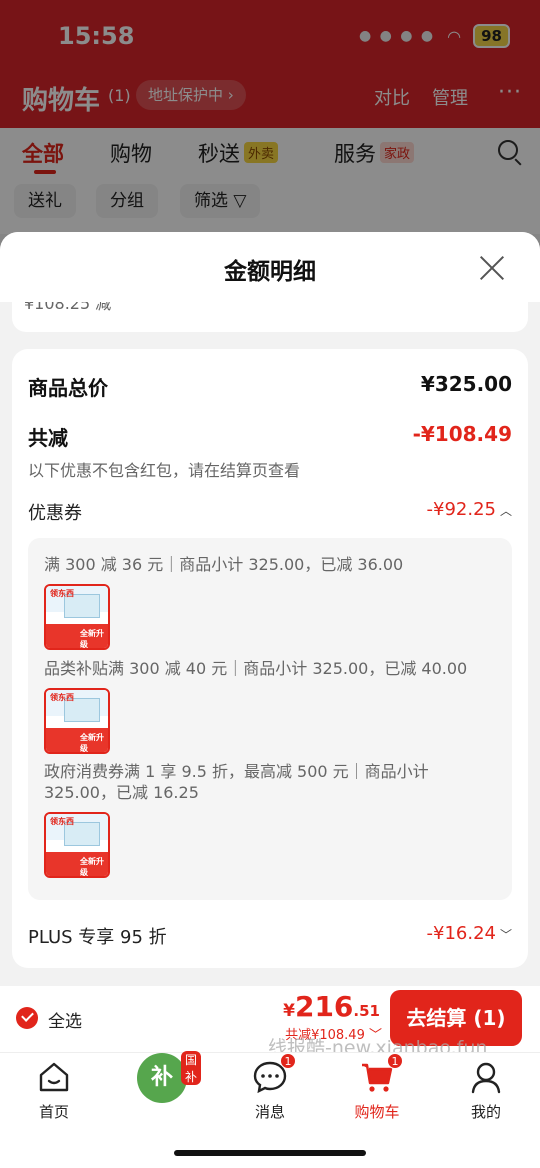 This screenshot has height=1168, width=540. What do you see at coordinates (54, 1077) in the screenshot?
I see `home-icon` at bounding box center [54, 1077].